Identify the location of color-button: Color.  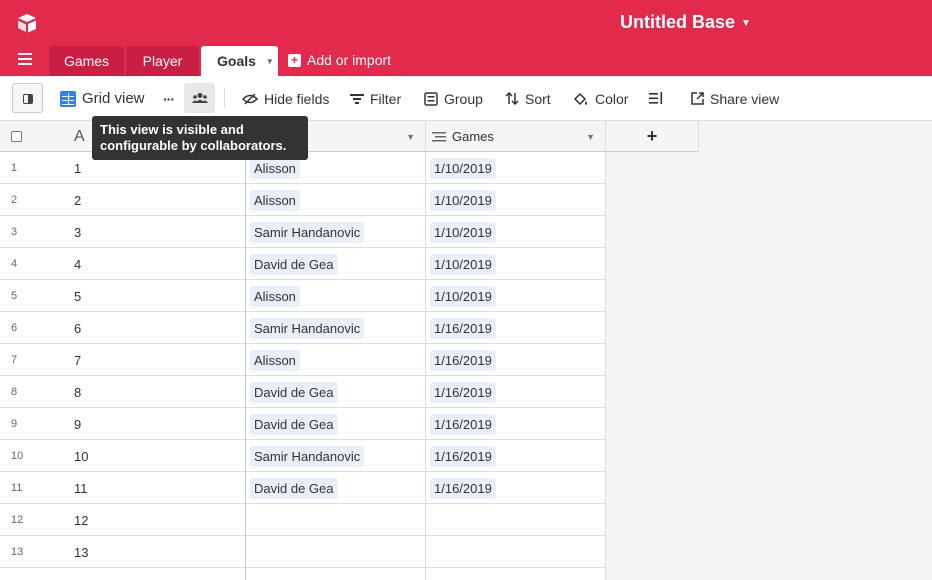
(600, 98).